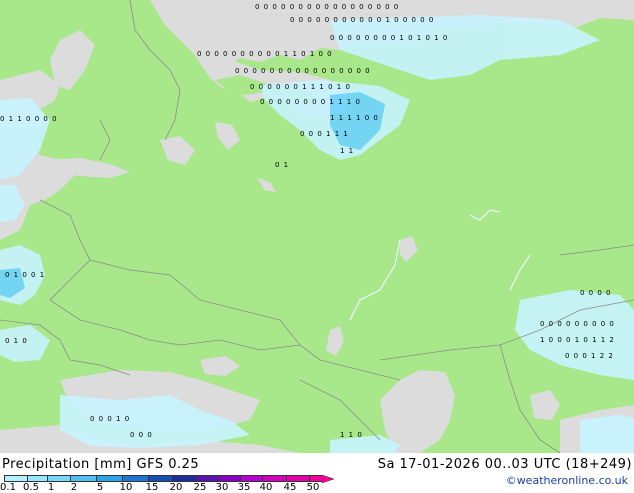 This screenshot has width=634, height=493. Describe the element at coordinates (167, 483) in the screenshot. I see `color-legend: 0.1 0.5 1 2 5 10 15 20 25 30 35 40 45 50` at that location.